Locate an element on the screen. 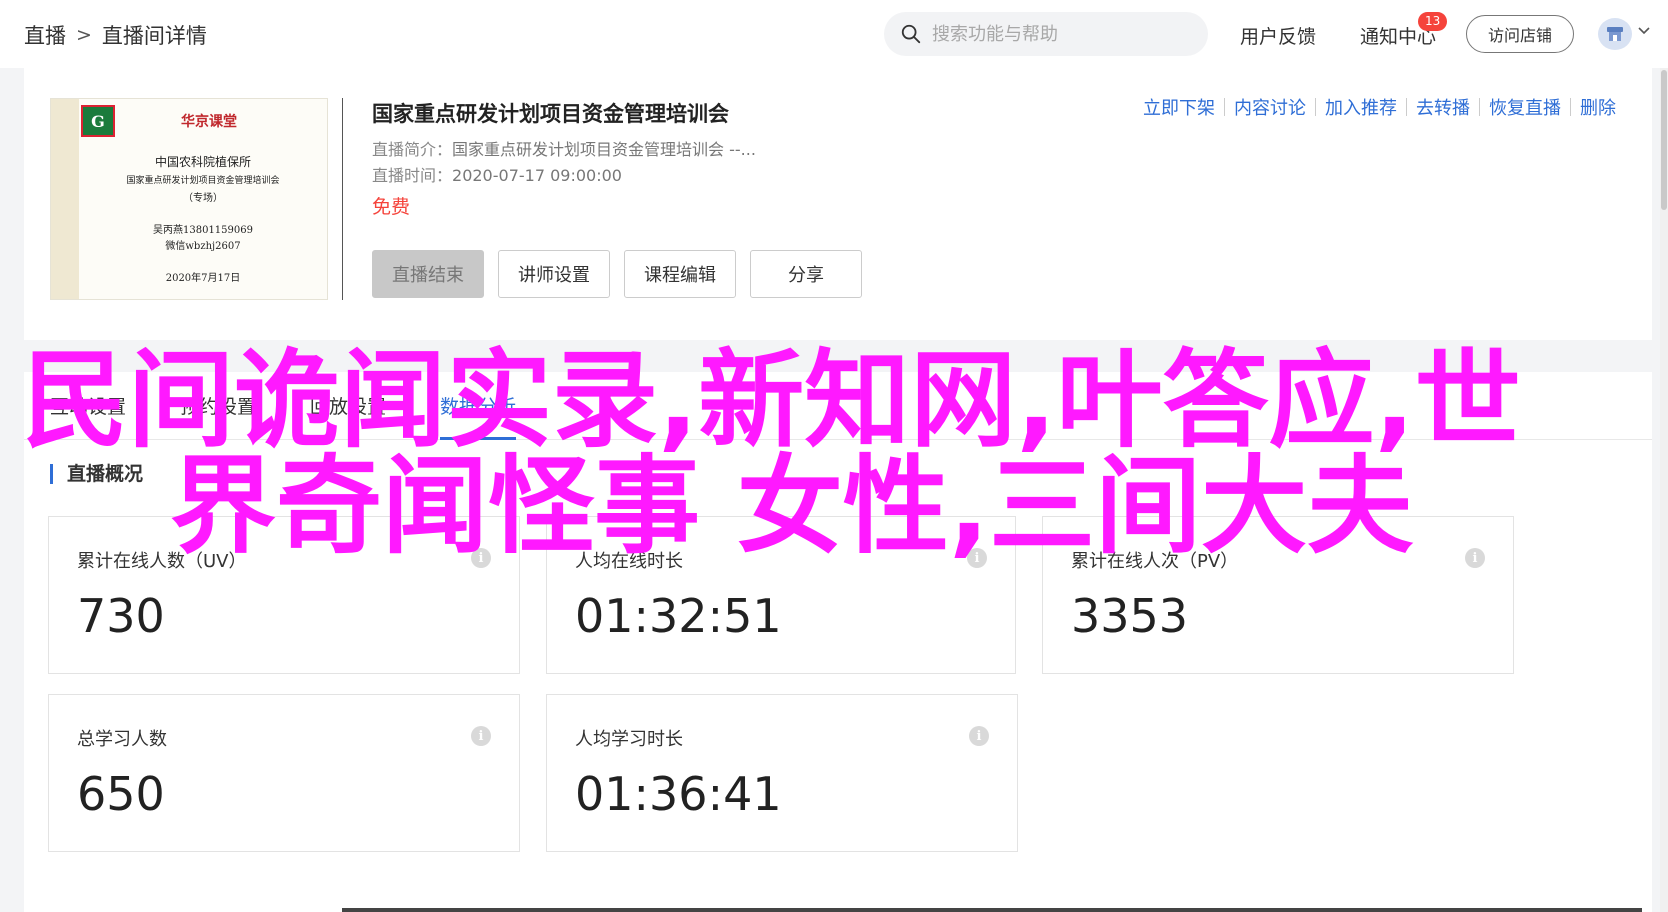 The image size is (1668, 912). delete-link: 删除 is located at coordinates (1598, 107).